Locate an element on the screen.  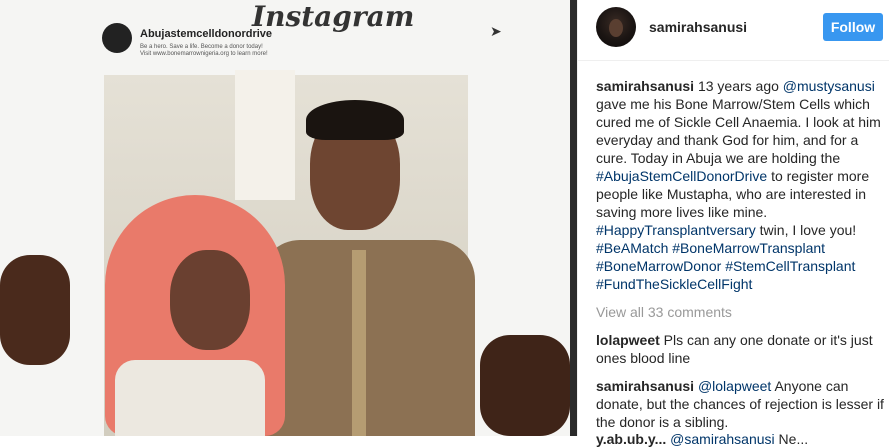
left-hand is located at coordinates (35, 310).